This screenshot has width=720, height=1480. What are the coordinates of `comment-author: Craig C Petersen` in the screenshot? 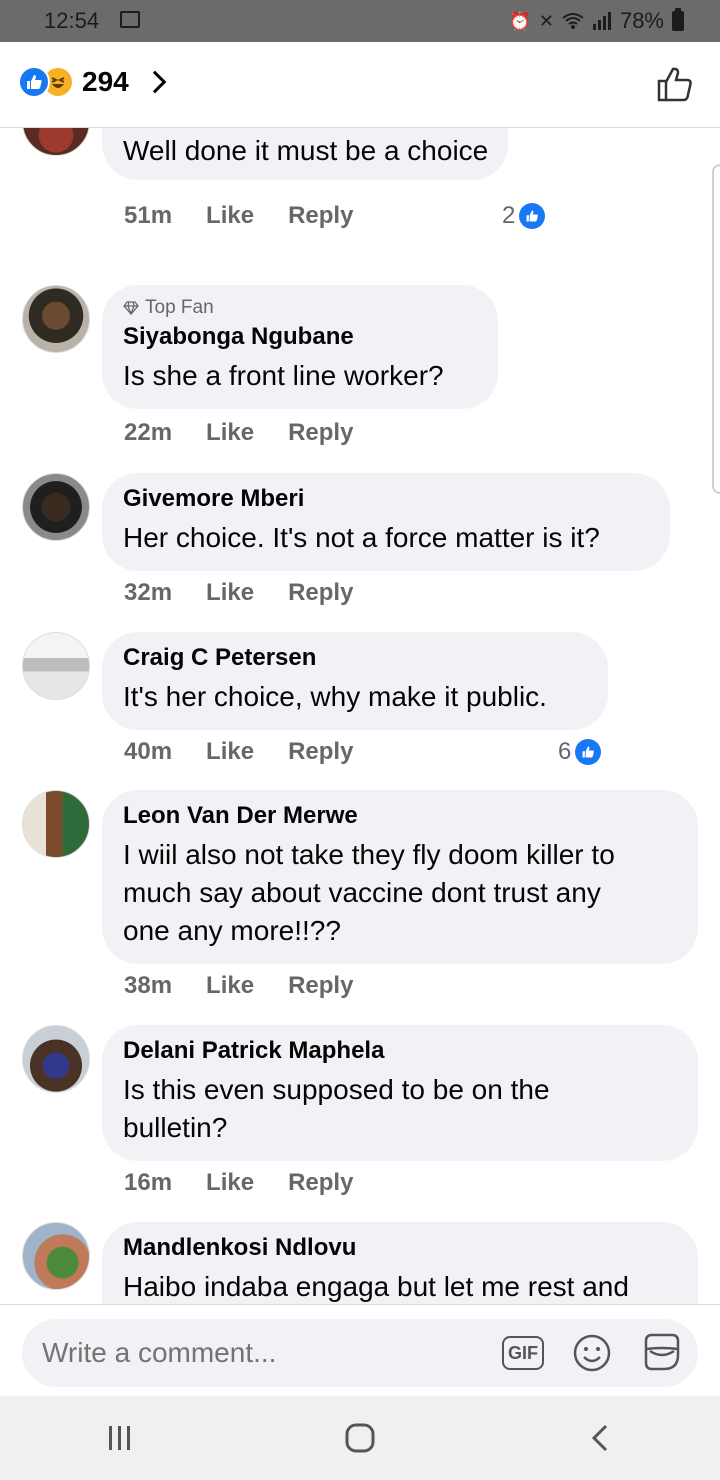 It's located at (355, 658).